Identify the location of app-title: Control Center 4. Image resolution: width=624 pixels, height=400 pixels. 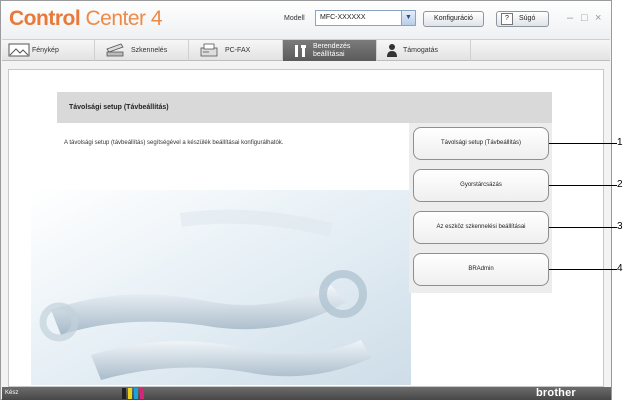
(86, 19).